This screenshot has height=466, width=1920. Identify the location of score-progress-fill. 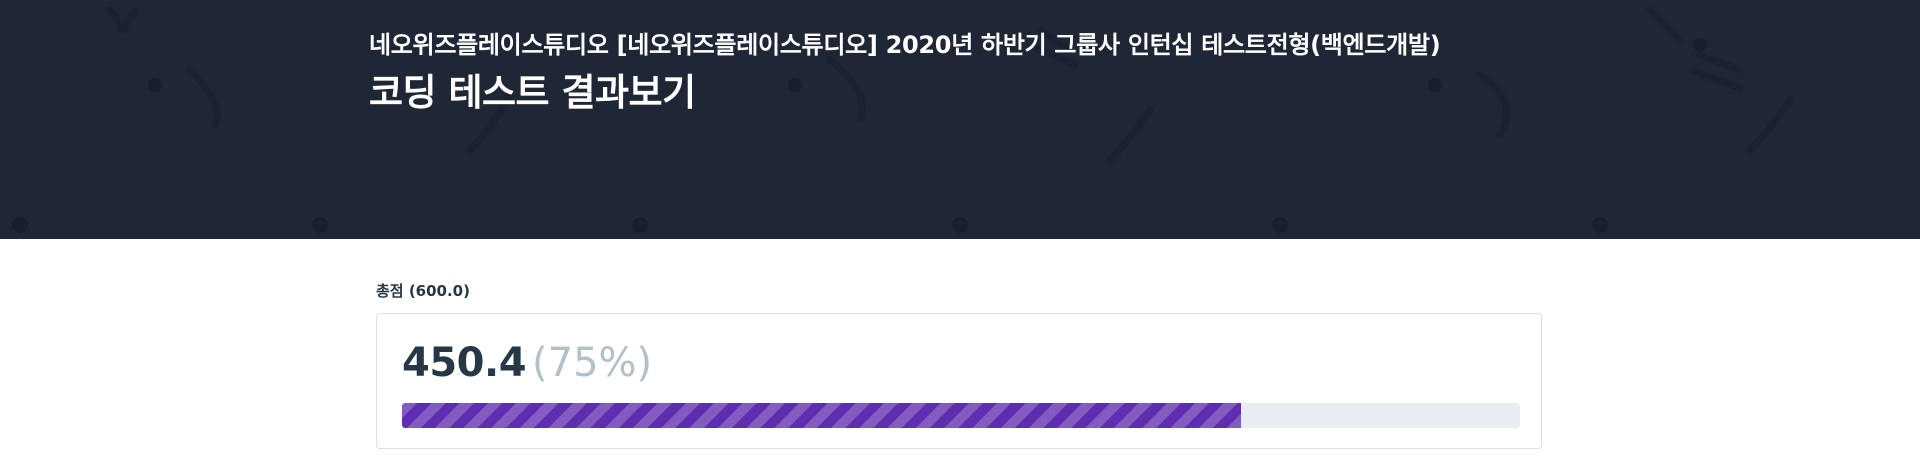
(821, 415).